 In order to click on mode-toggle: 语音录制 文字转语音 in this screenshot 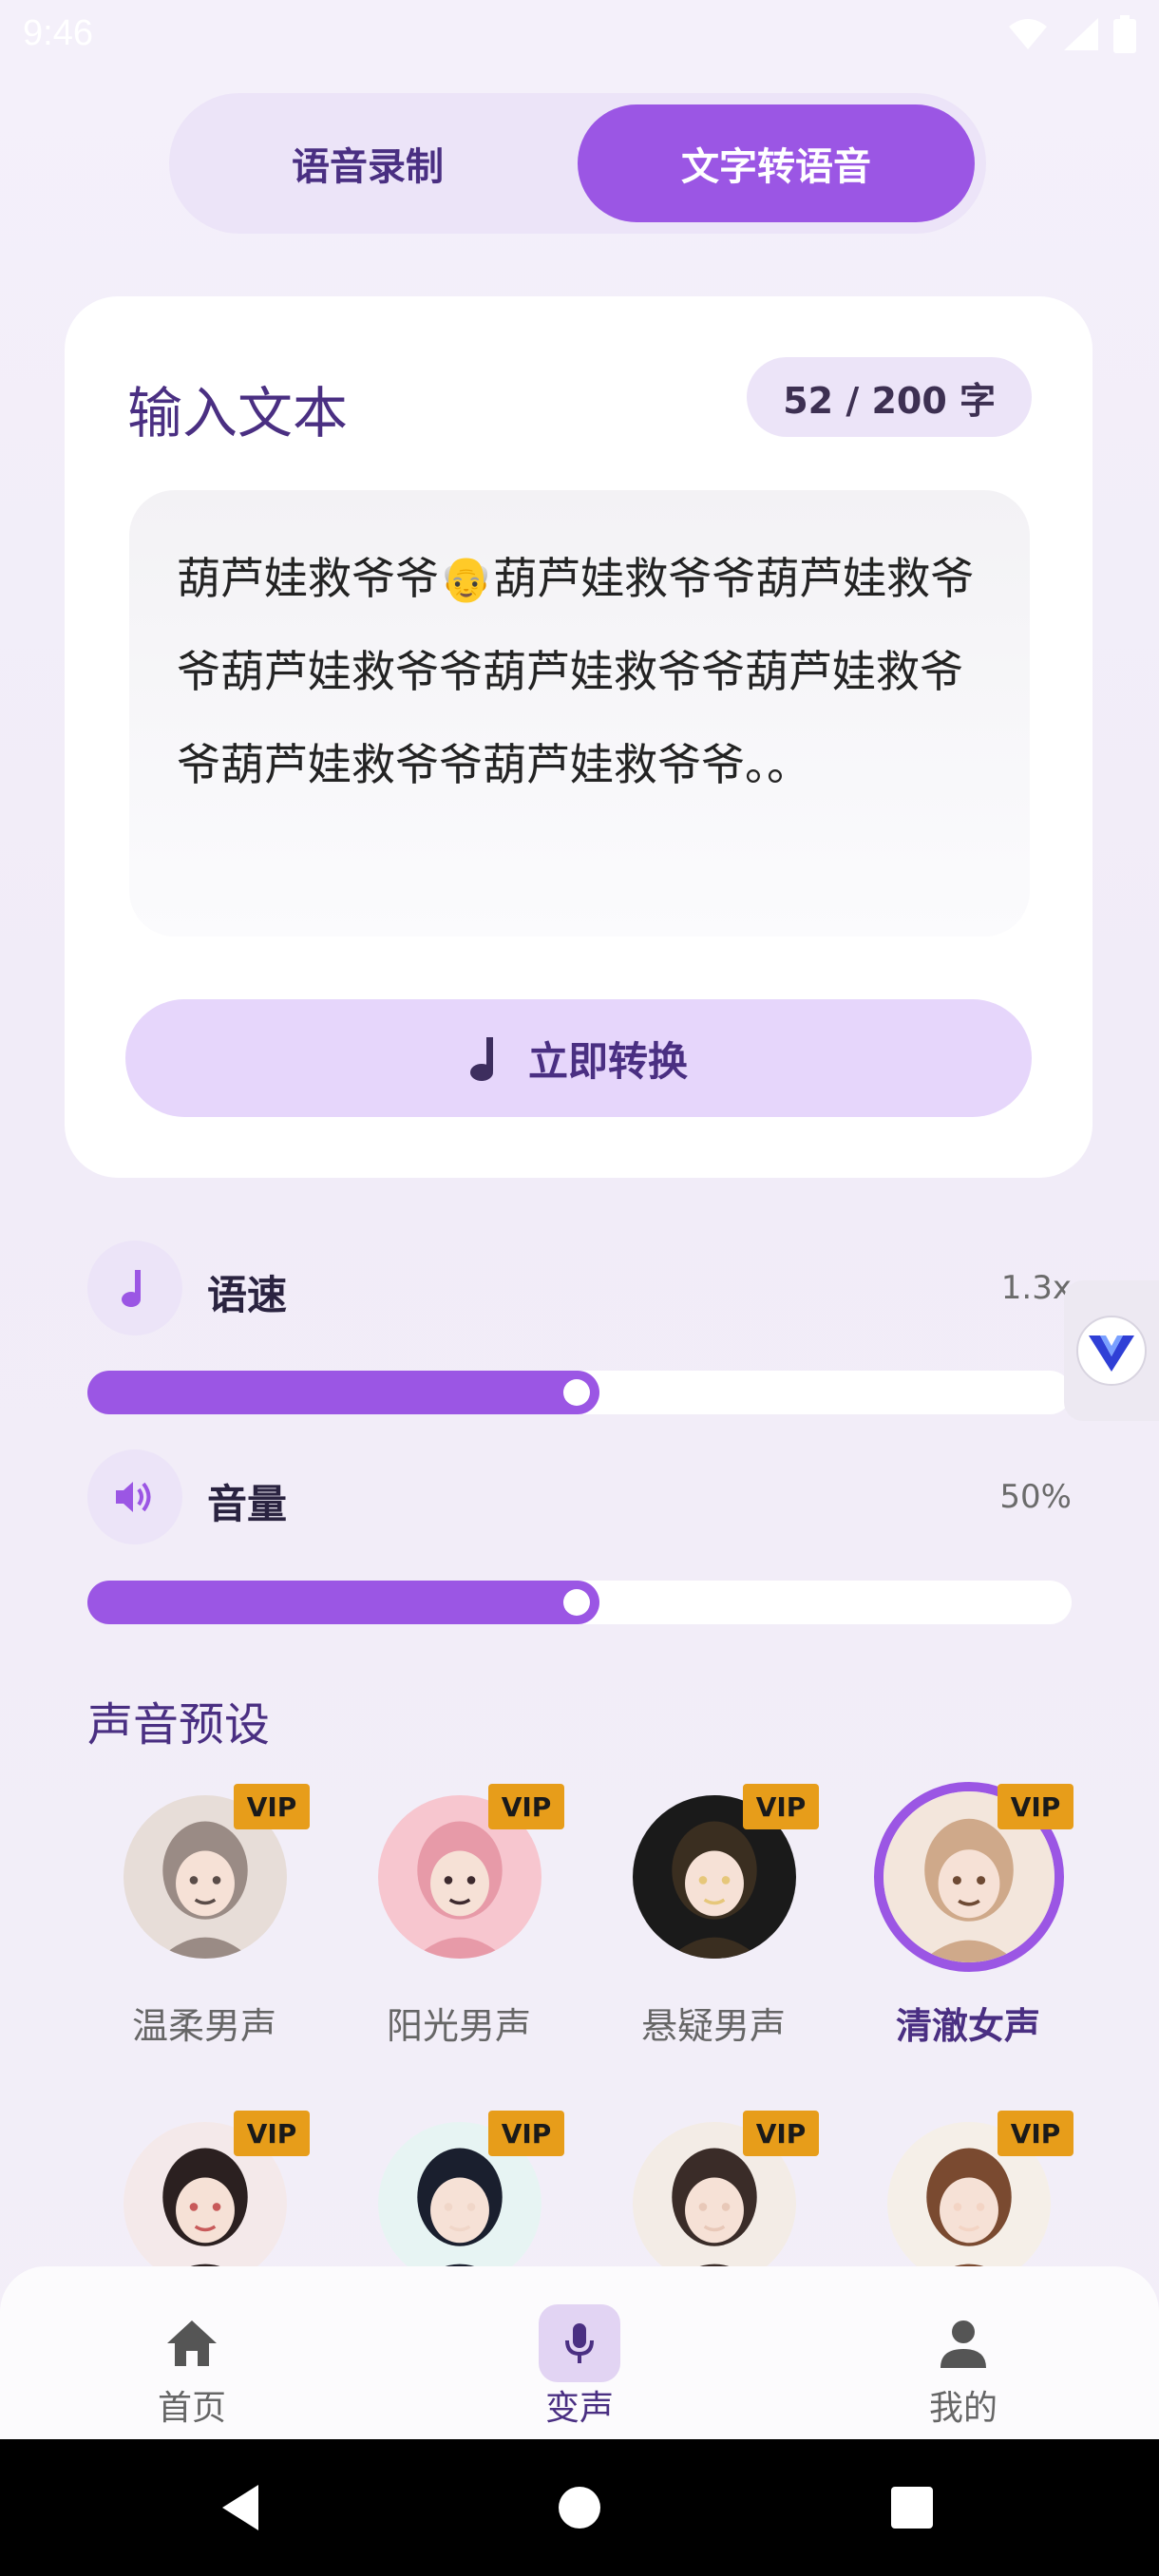, I will do `click(577, 163)`.